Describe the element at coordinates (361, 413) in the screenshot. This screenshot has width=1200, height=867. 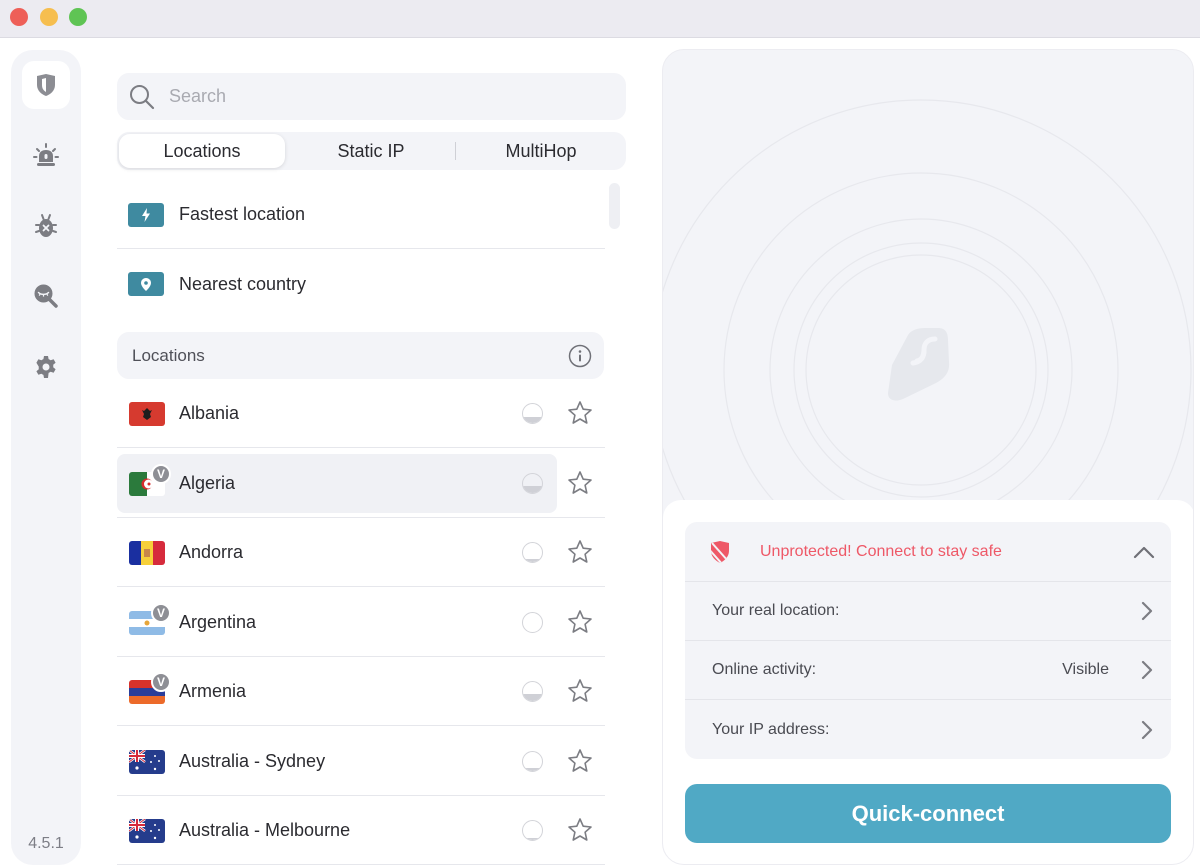
I see `location-row: Albania` at that location.